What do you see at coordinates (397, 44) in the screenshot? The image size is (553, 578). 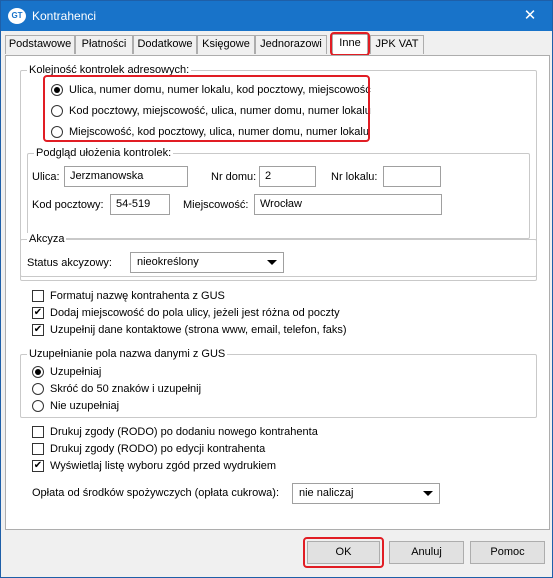 I see `tab-jpk-vat: JPK VAT` at bounding box center [397, 44].